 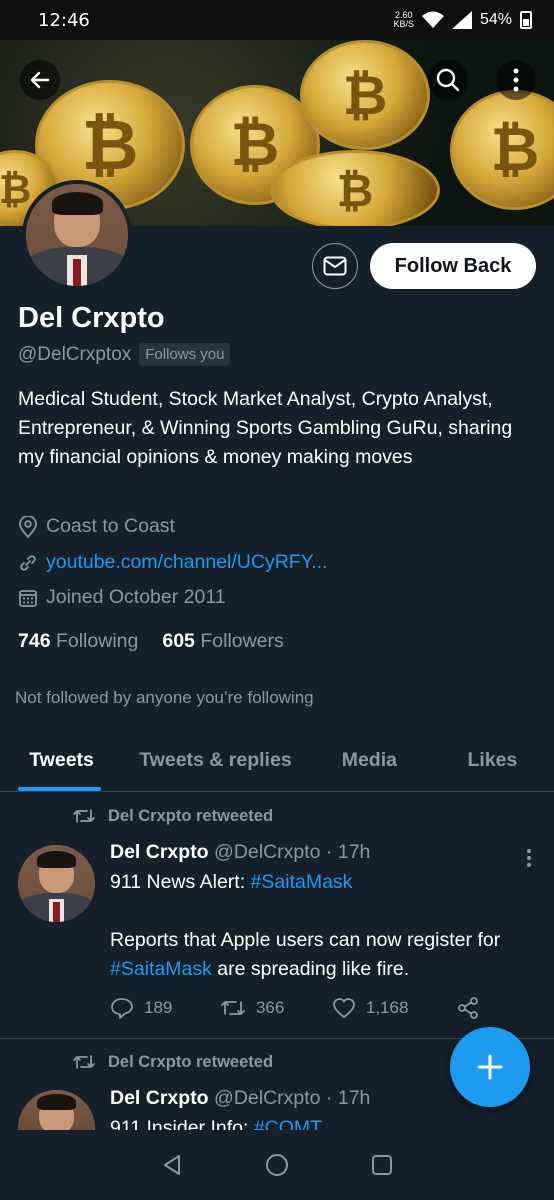 What do you see at coordinates (403, 19) in the screenshot?
I see `network-speed: 2.60 KB/S` at bounding box center [403, 19].